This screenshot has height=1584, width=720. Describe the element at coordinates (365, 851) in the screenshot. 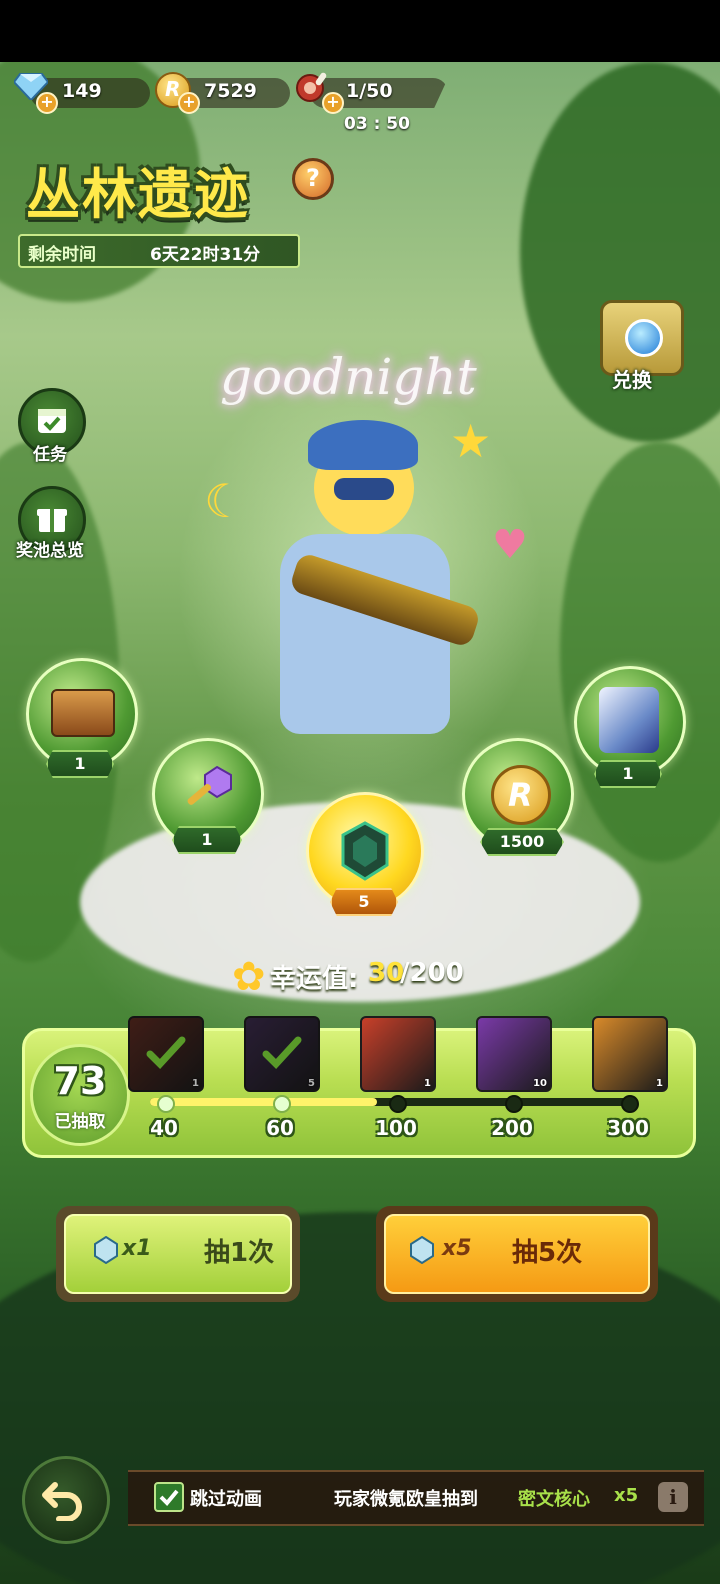

I see `cipher-core-icon` at that location.